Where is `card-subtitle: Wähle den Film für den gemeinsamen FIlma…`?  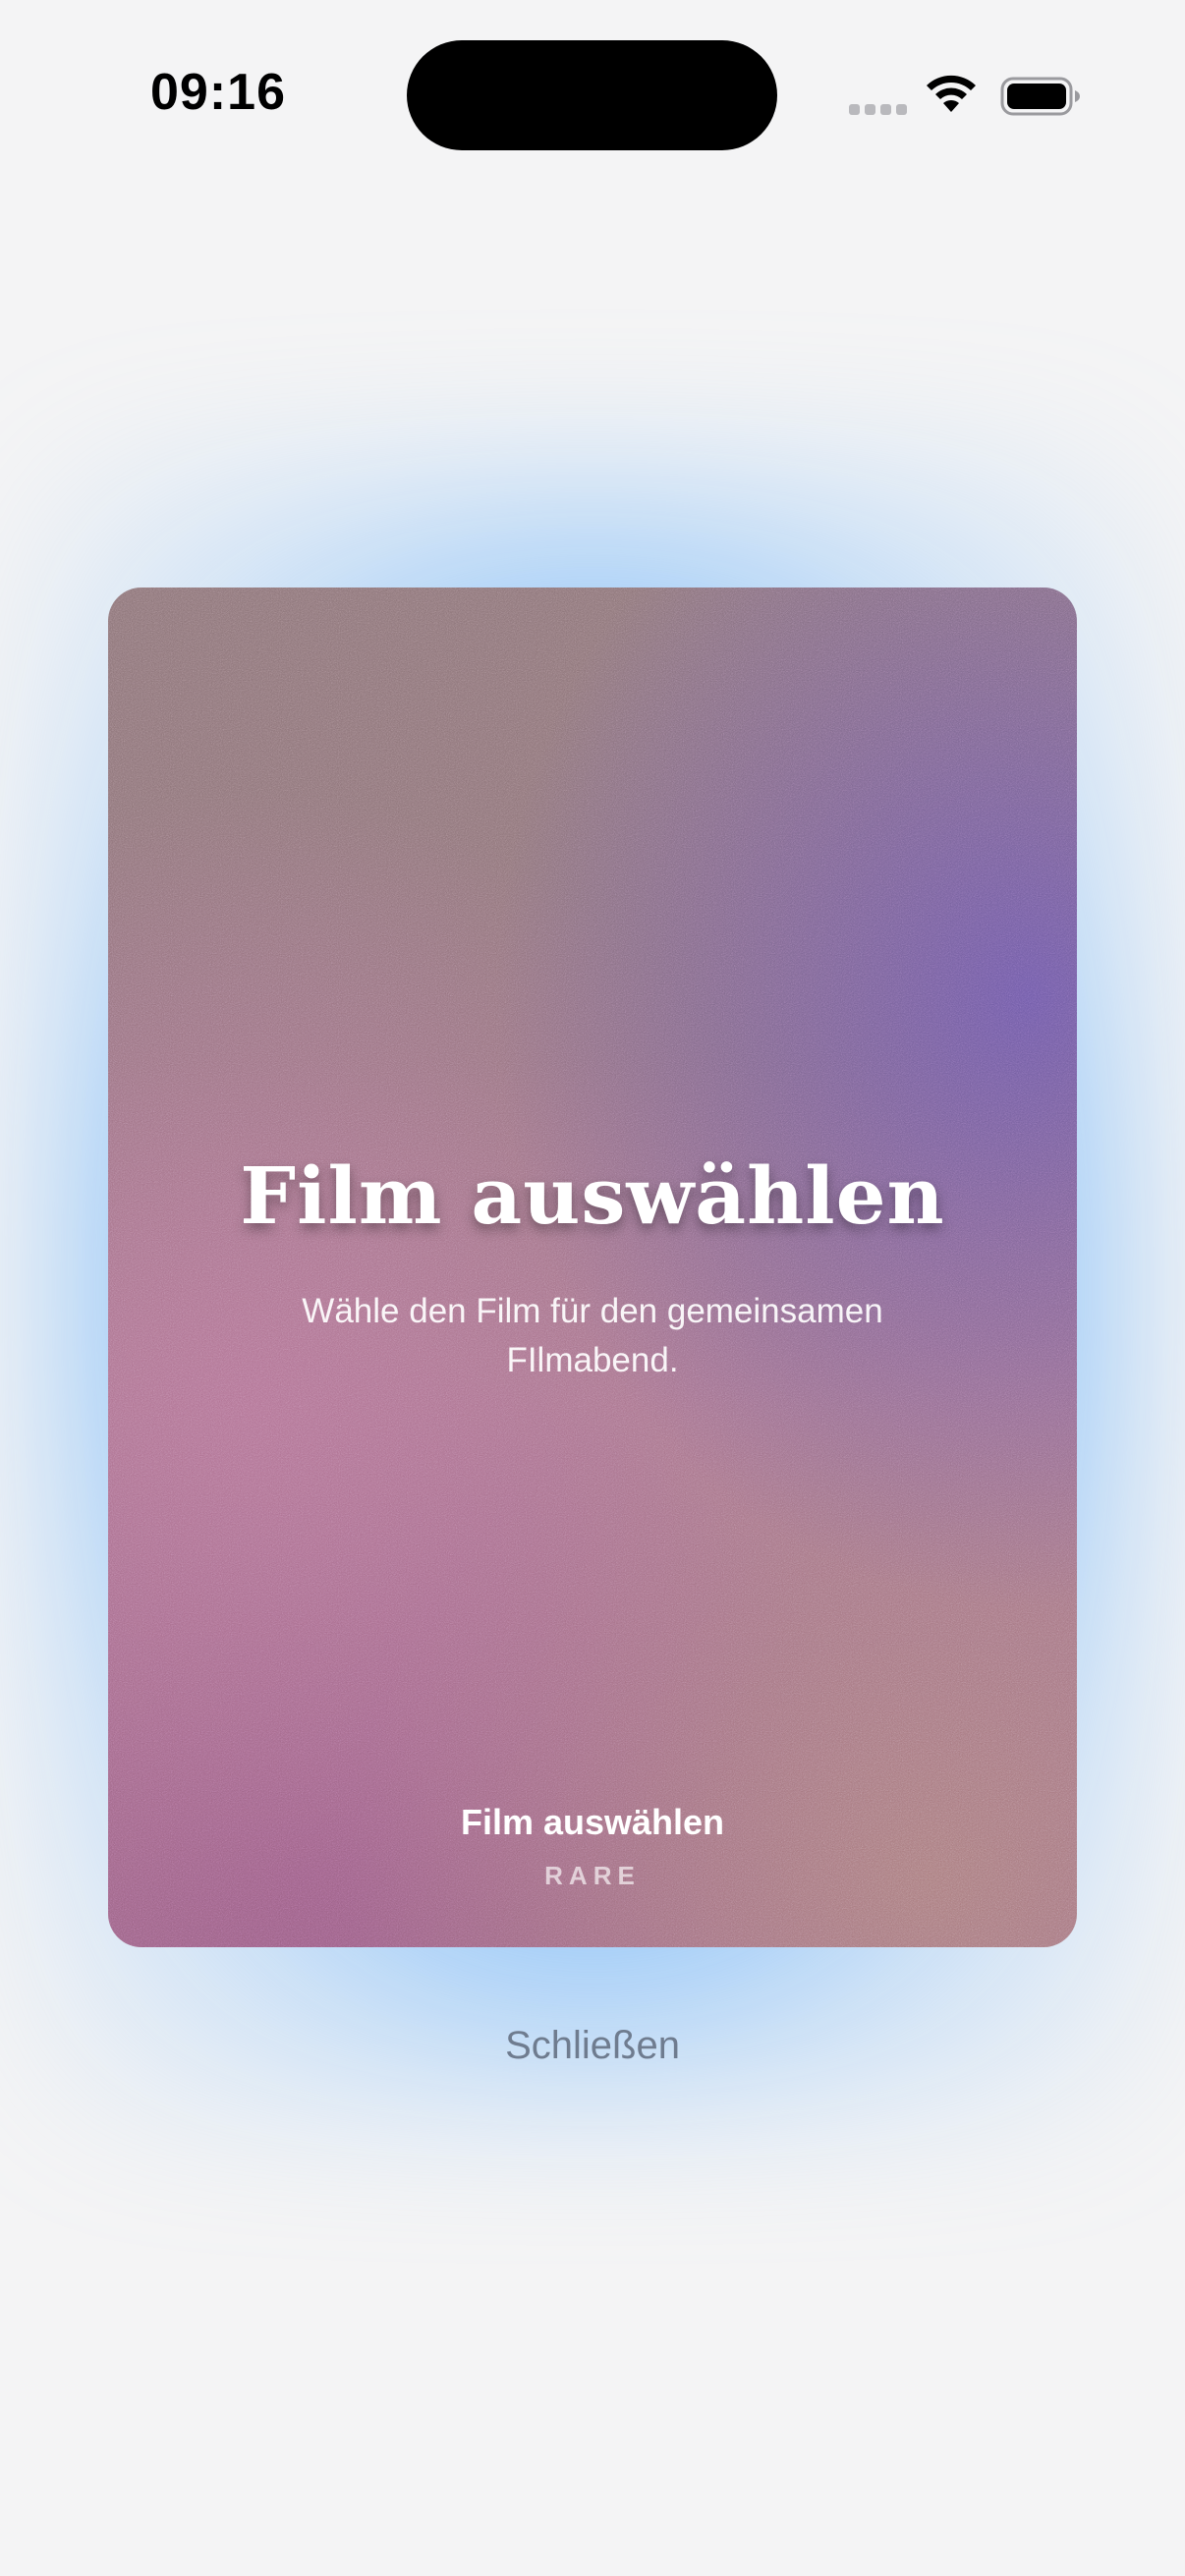
card-subtitle: Wähle den Film für den gemeinsamen FIlma… is located at coordinates (592, 1335).